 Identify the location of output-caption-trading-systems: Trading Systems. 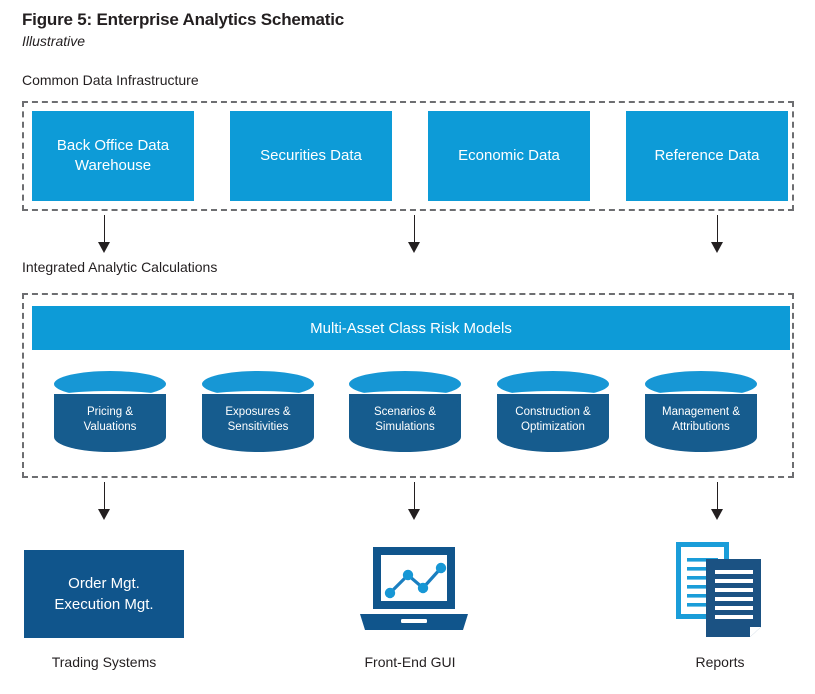
(104, 662).